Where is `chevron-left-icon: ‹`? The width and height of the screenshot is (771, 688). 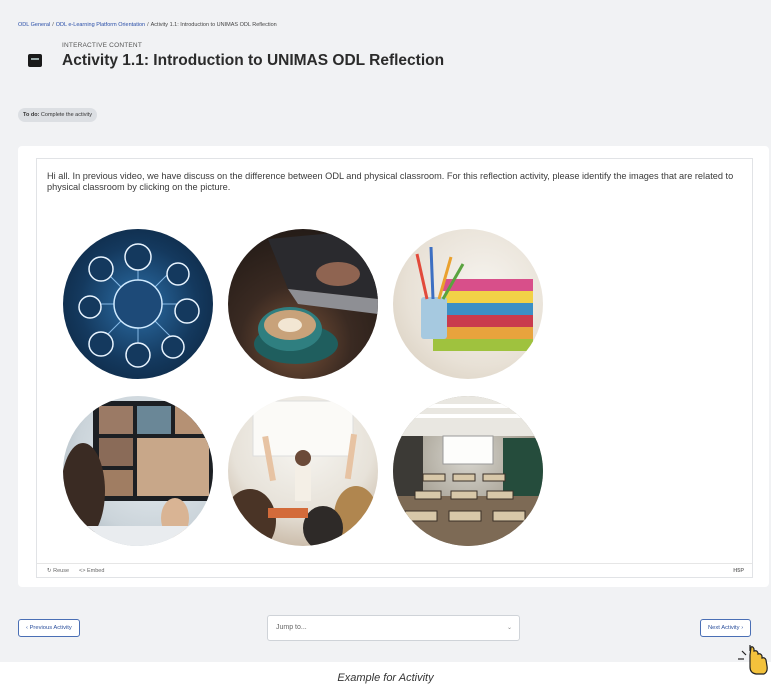
chevron-left-icon: ‹ is located at coordinates (27, 628).